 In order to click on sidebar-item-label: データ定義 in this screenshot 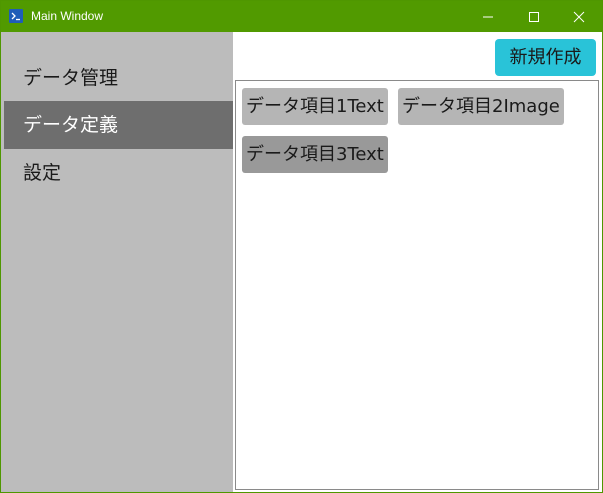, I will do `click(71, 125)`.